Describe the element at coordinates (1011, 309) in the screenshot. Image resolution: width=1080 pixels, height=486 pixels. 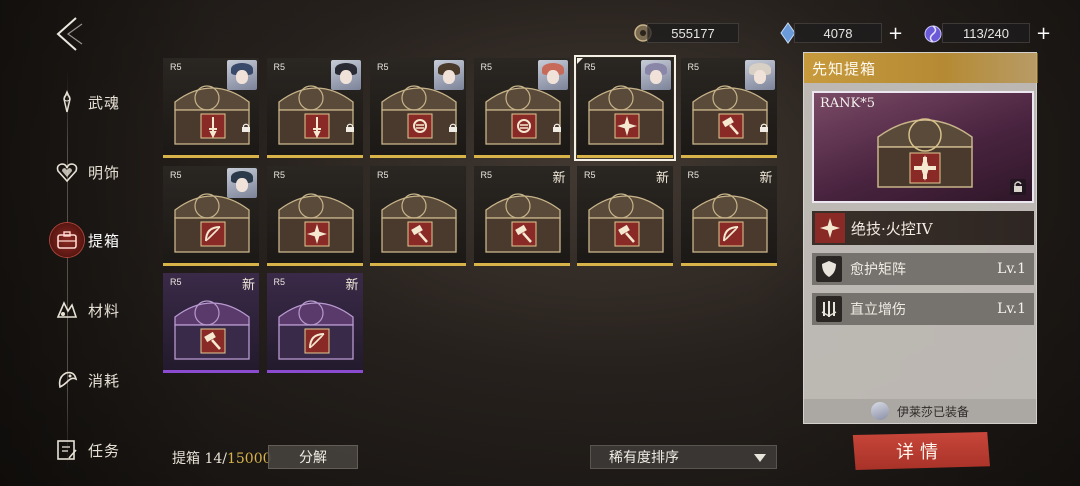
I see `skill-level: Lv.1` at that location.